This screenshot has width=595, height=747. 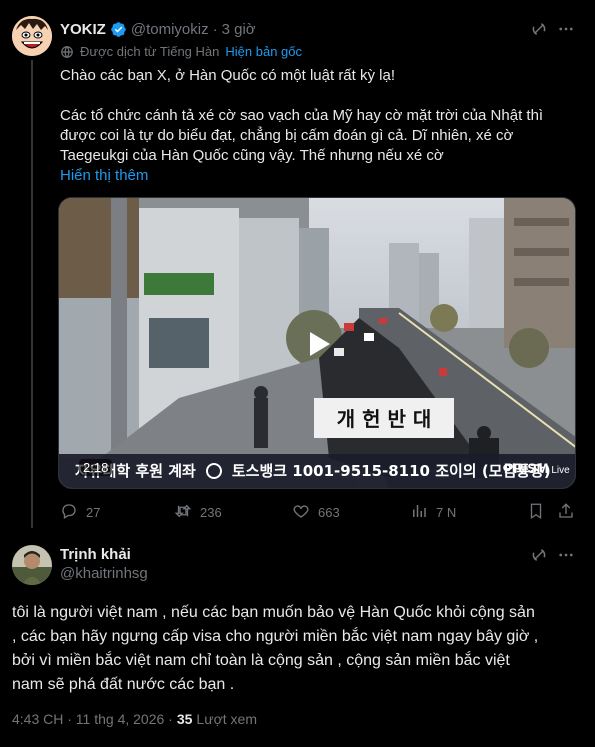 What do you see at coordinates (566, 31) in the screenshot?
I see `more-icon` at bounding box center [566, 31].